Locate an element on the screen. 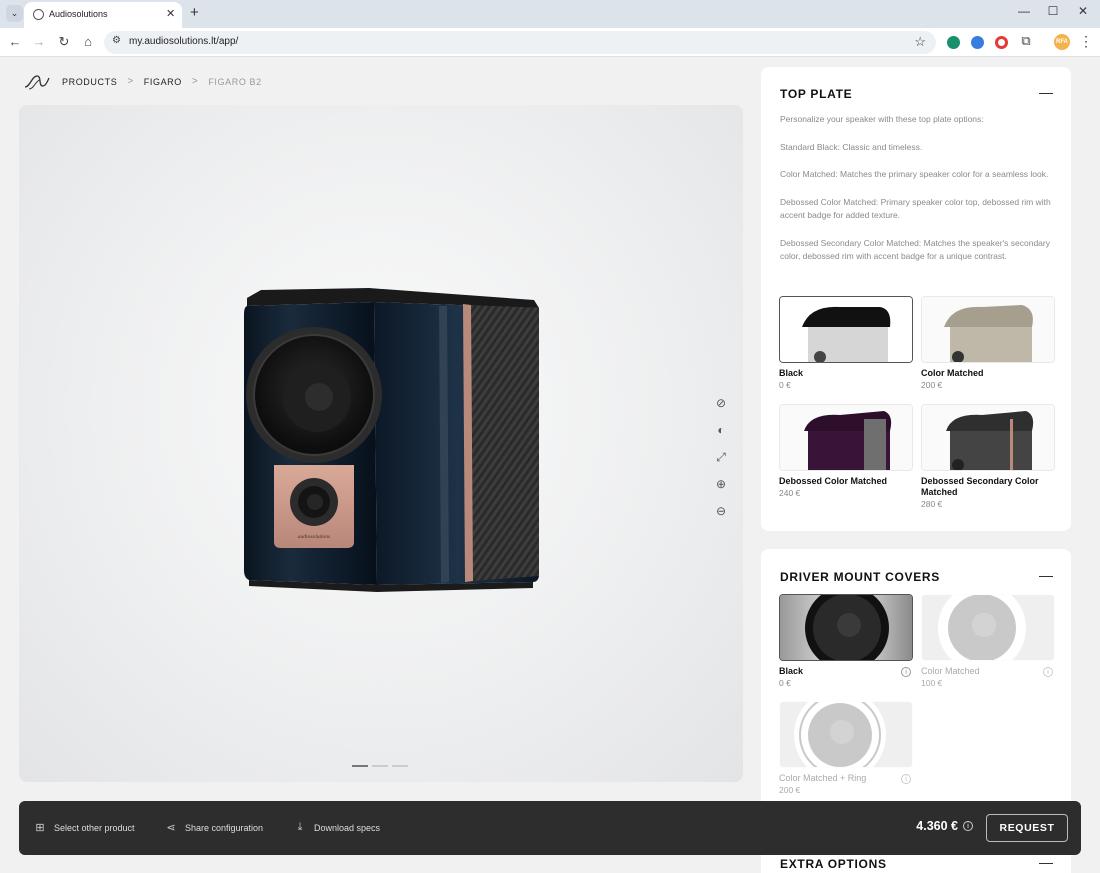 The image size is (1100, 873). top-plate-option-debossed-color-matched: Debossed Color Matched 240 € is located at coordinates (846, 451).